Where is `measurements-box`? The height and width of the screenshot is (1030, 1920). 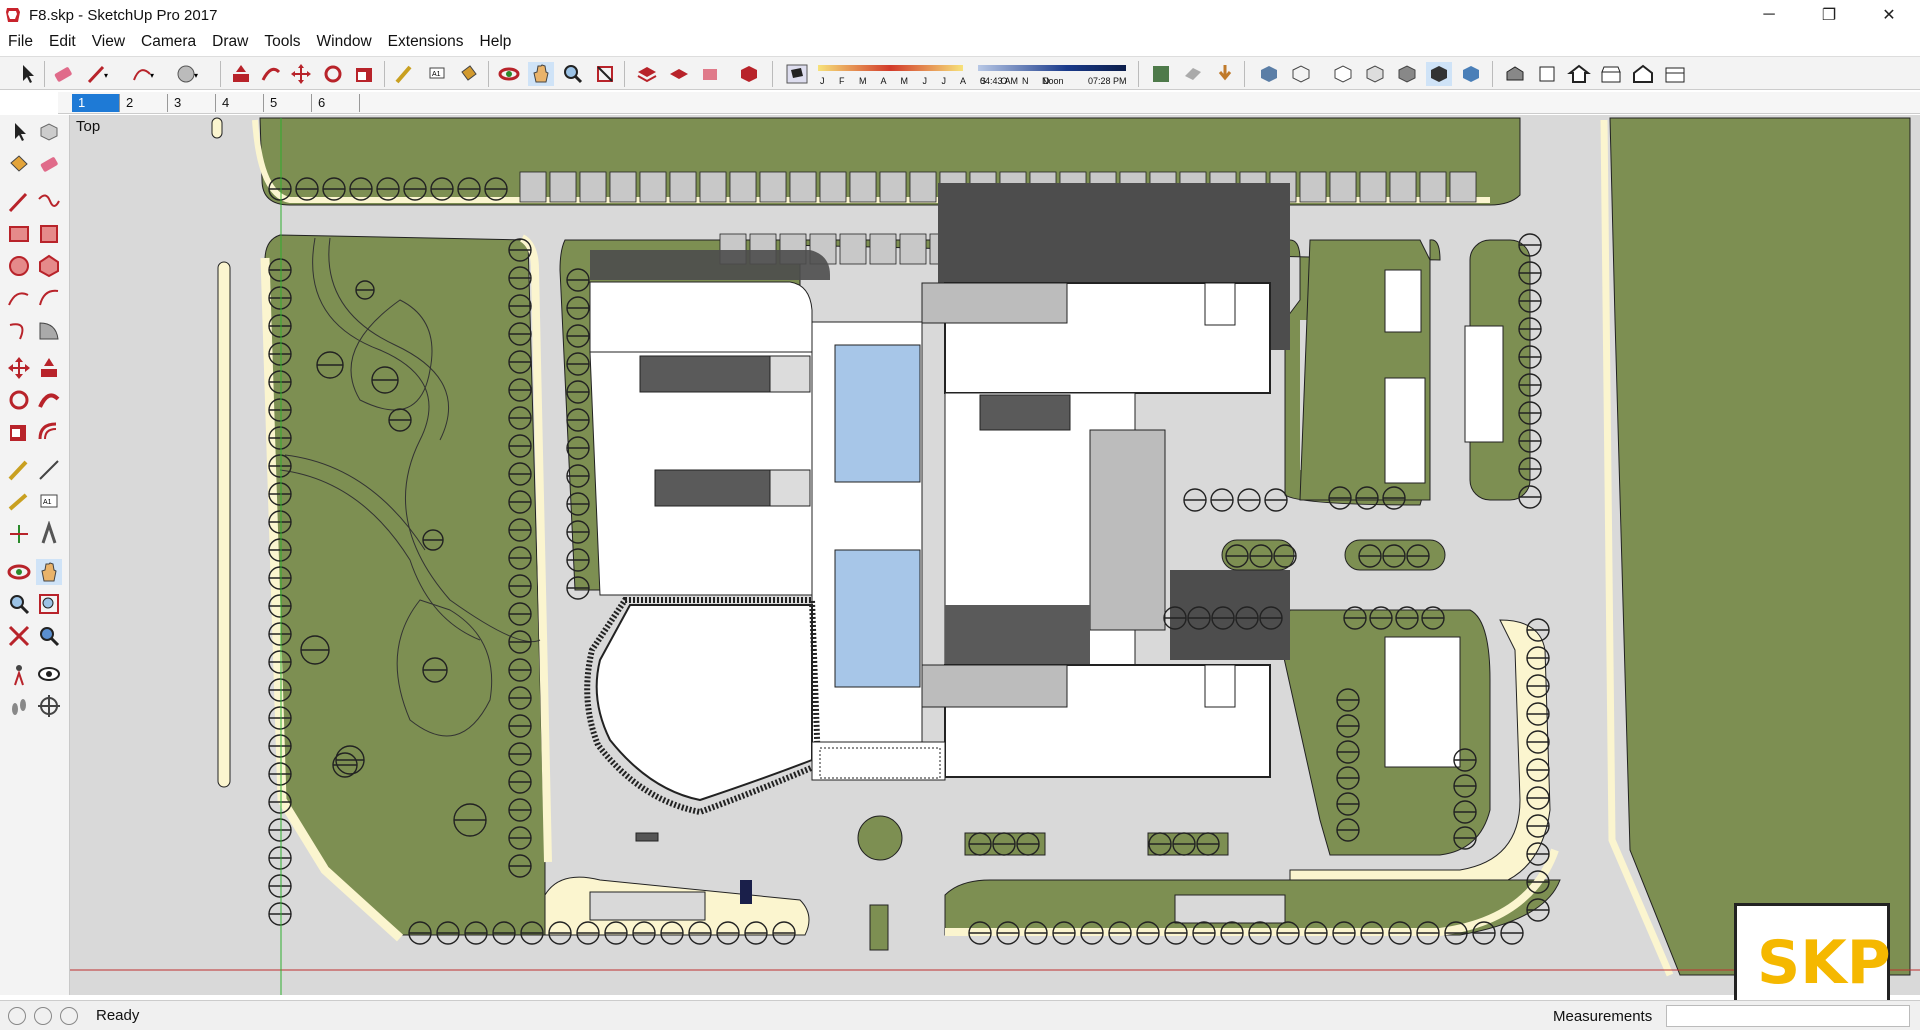 measurements-box is located at coordinates (1788, 1016).